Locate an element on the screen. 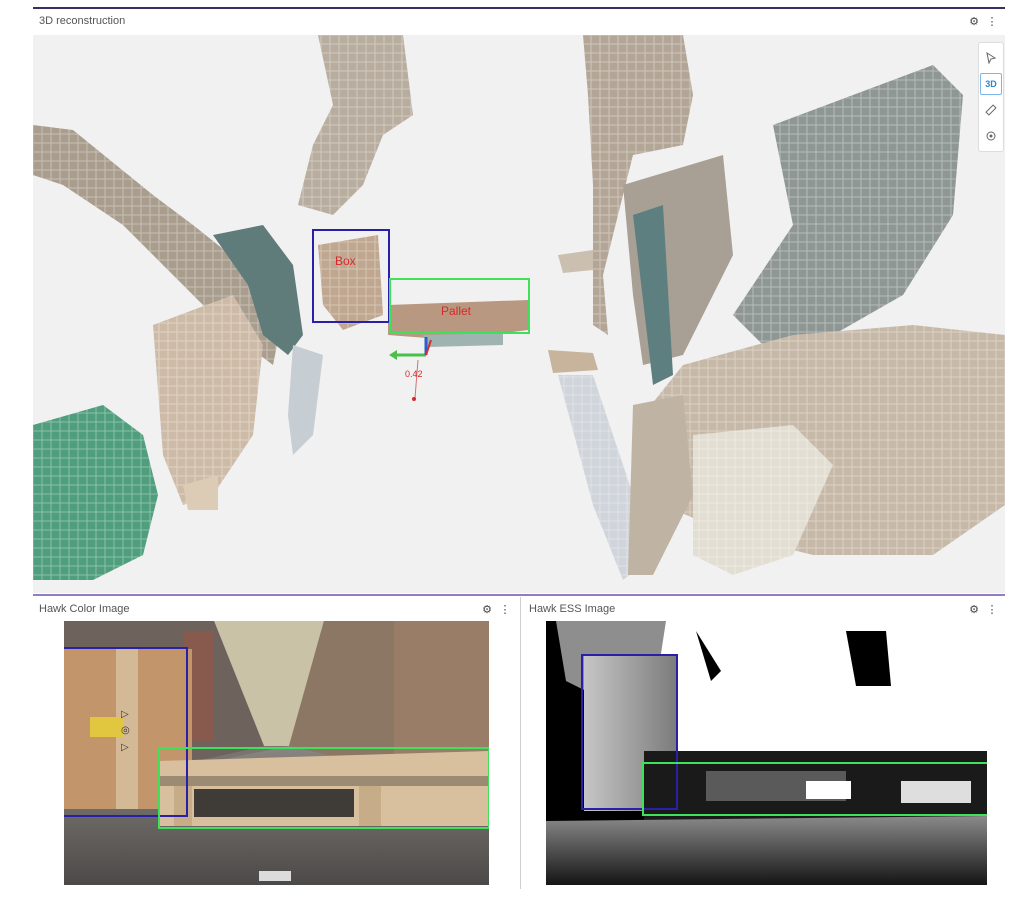 This screenshot has height=899, width=1024. box-label: Box is located at coordinates (345, 261).